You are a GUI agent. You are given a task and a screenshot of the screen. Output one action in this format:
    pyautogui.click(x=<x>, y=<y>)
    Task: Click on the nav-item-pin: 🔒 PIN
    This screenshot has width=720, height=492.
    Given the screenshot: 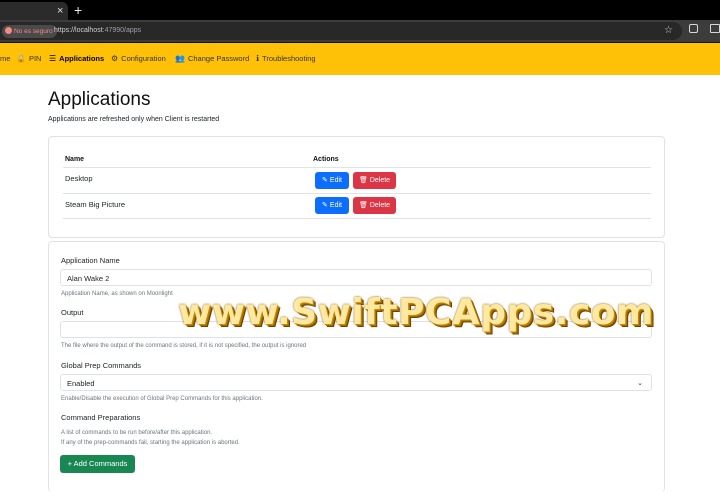 What is the action you would take?
    pyautogui.click(x=28, y=59)
    